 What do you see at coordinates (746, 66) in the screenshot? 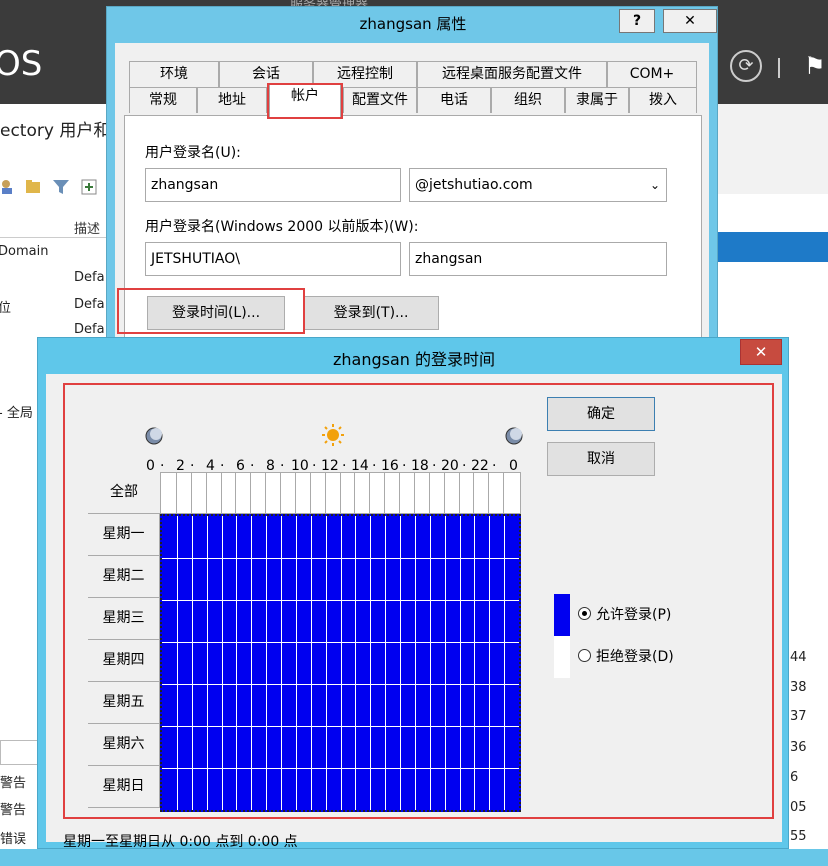
I see `refresh-icon: ⟳` at bounding box center [746, 66].